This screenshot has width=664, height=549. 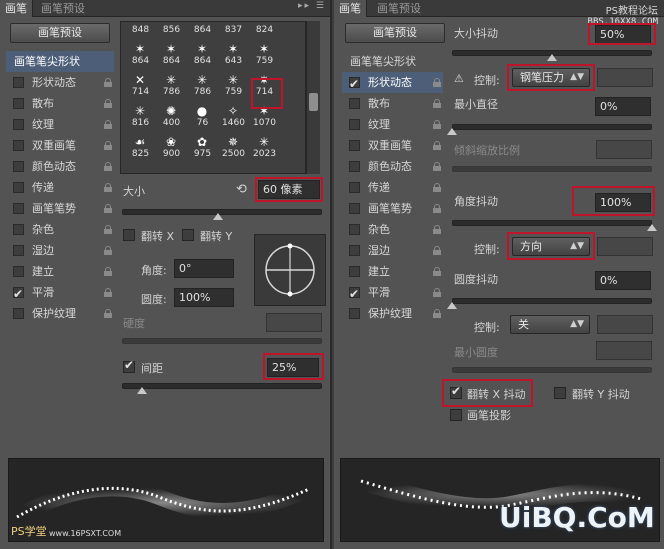 What do you see at coordinates (140, 30) in the screenshot?
I see `brush-tip-0-0: ✳848` at bounding box center [140, 30].